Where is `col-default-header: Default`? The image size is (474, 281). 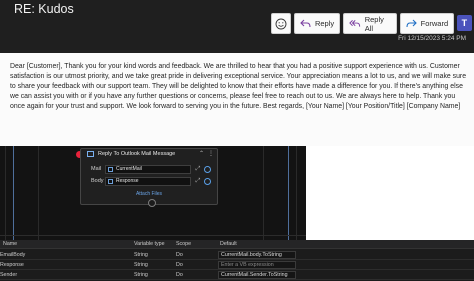 col-default-header: Default is located at coordinates (228, 244).